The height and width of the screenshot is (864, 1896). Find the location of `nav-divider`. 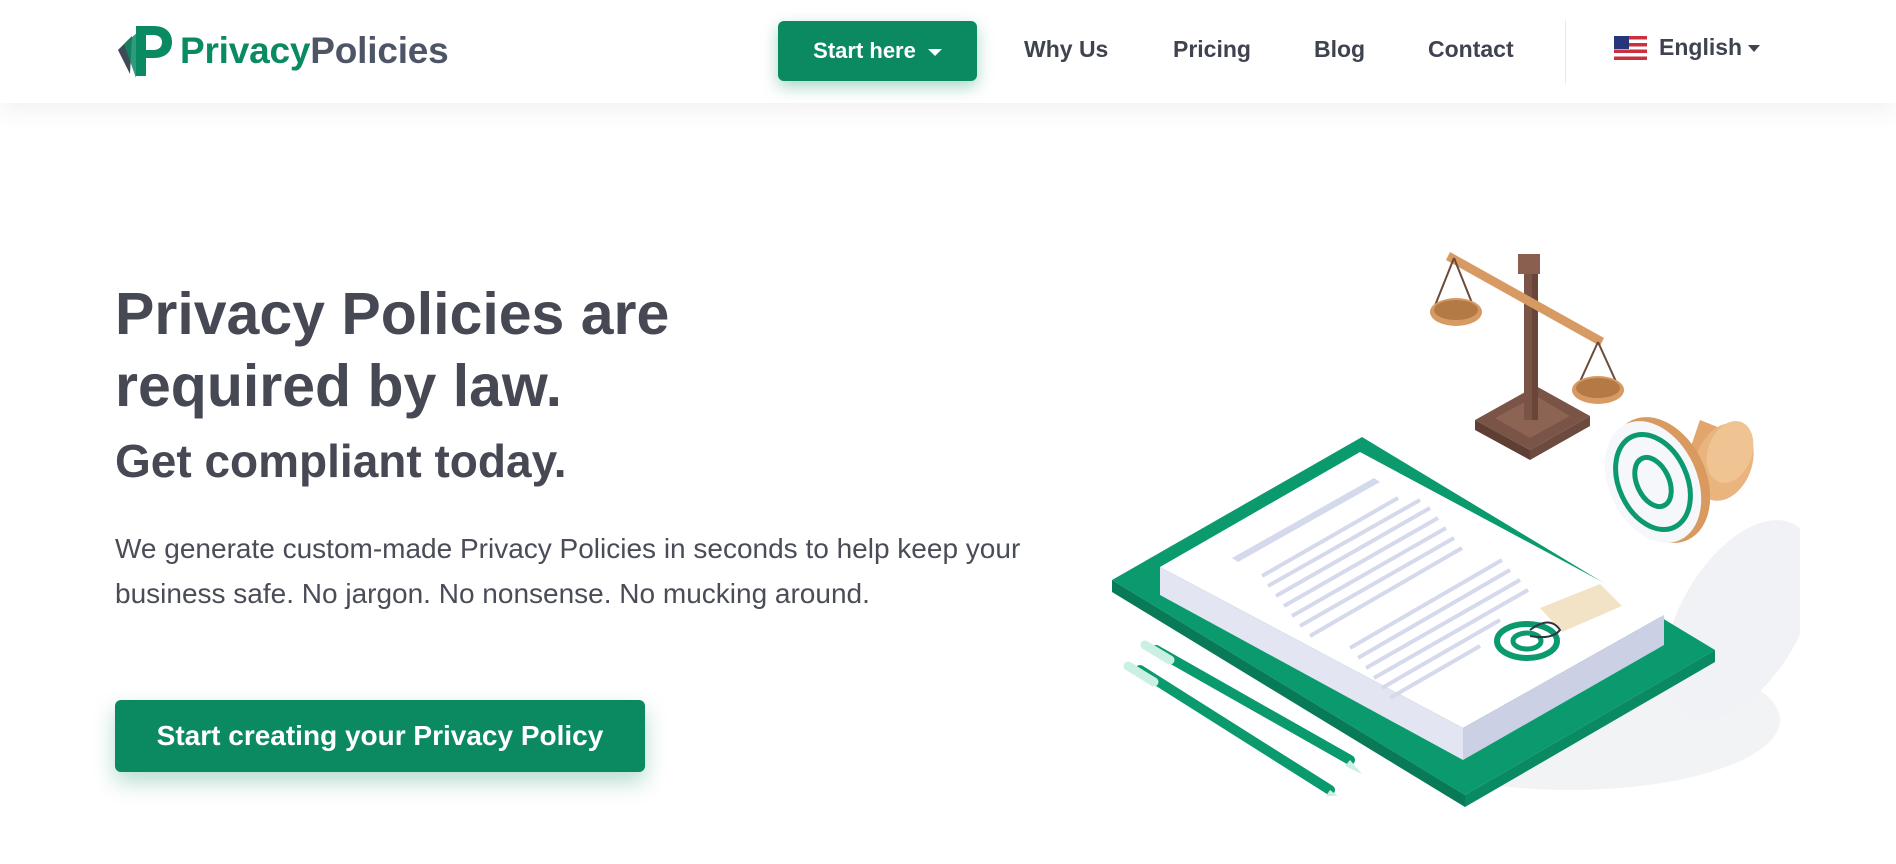

nav-divider is located at coordinates (1565, 52).